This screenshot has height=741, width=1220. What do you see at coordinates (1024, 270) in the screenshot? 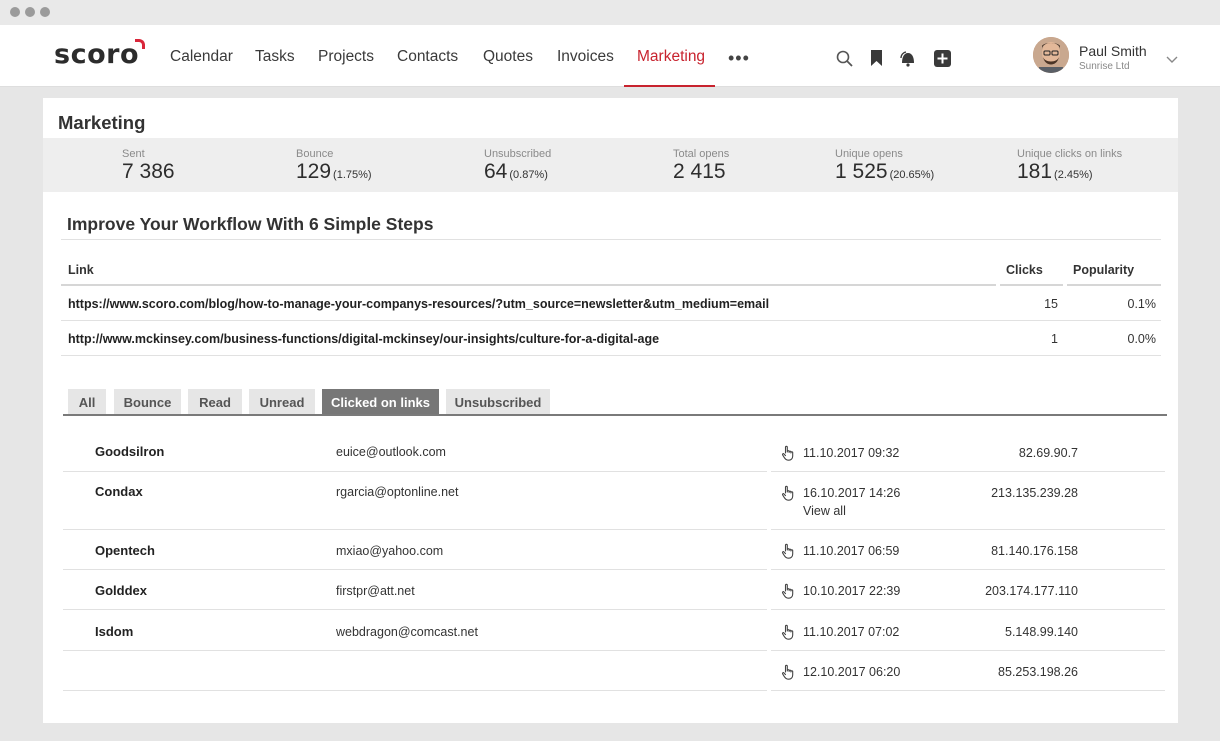
I see `column-header-clicks: Clicks` at bounding box center [1024, 270].